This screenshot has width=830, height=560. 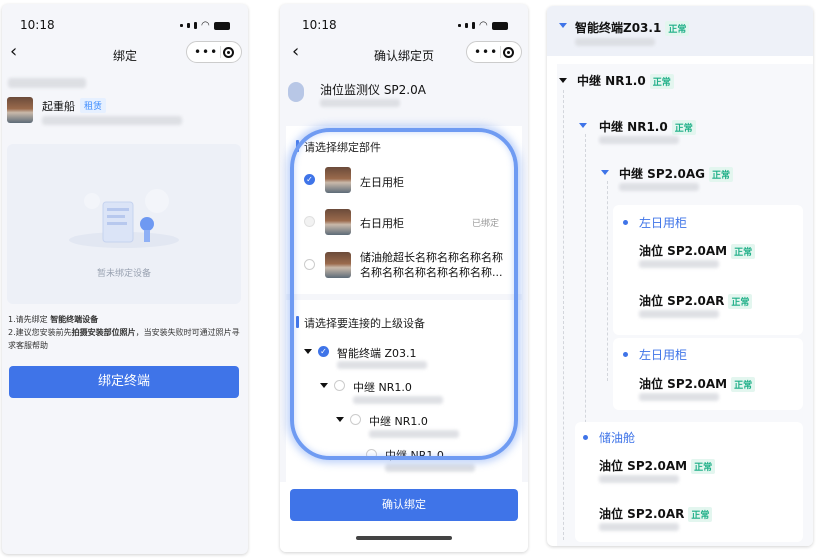 What do you see at coordinates (20, 110) in the screenshot?
I see `ship-thumbnail` at bounding box center [20, 110].